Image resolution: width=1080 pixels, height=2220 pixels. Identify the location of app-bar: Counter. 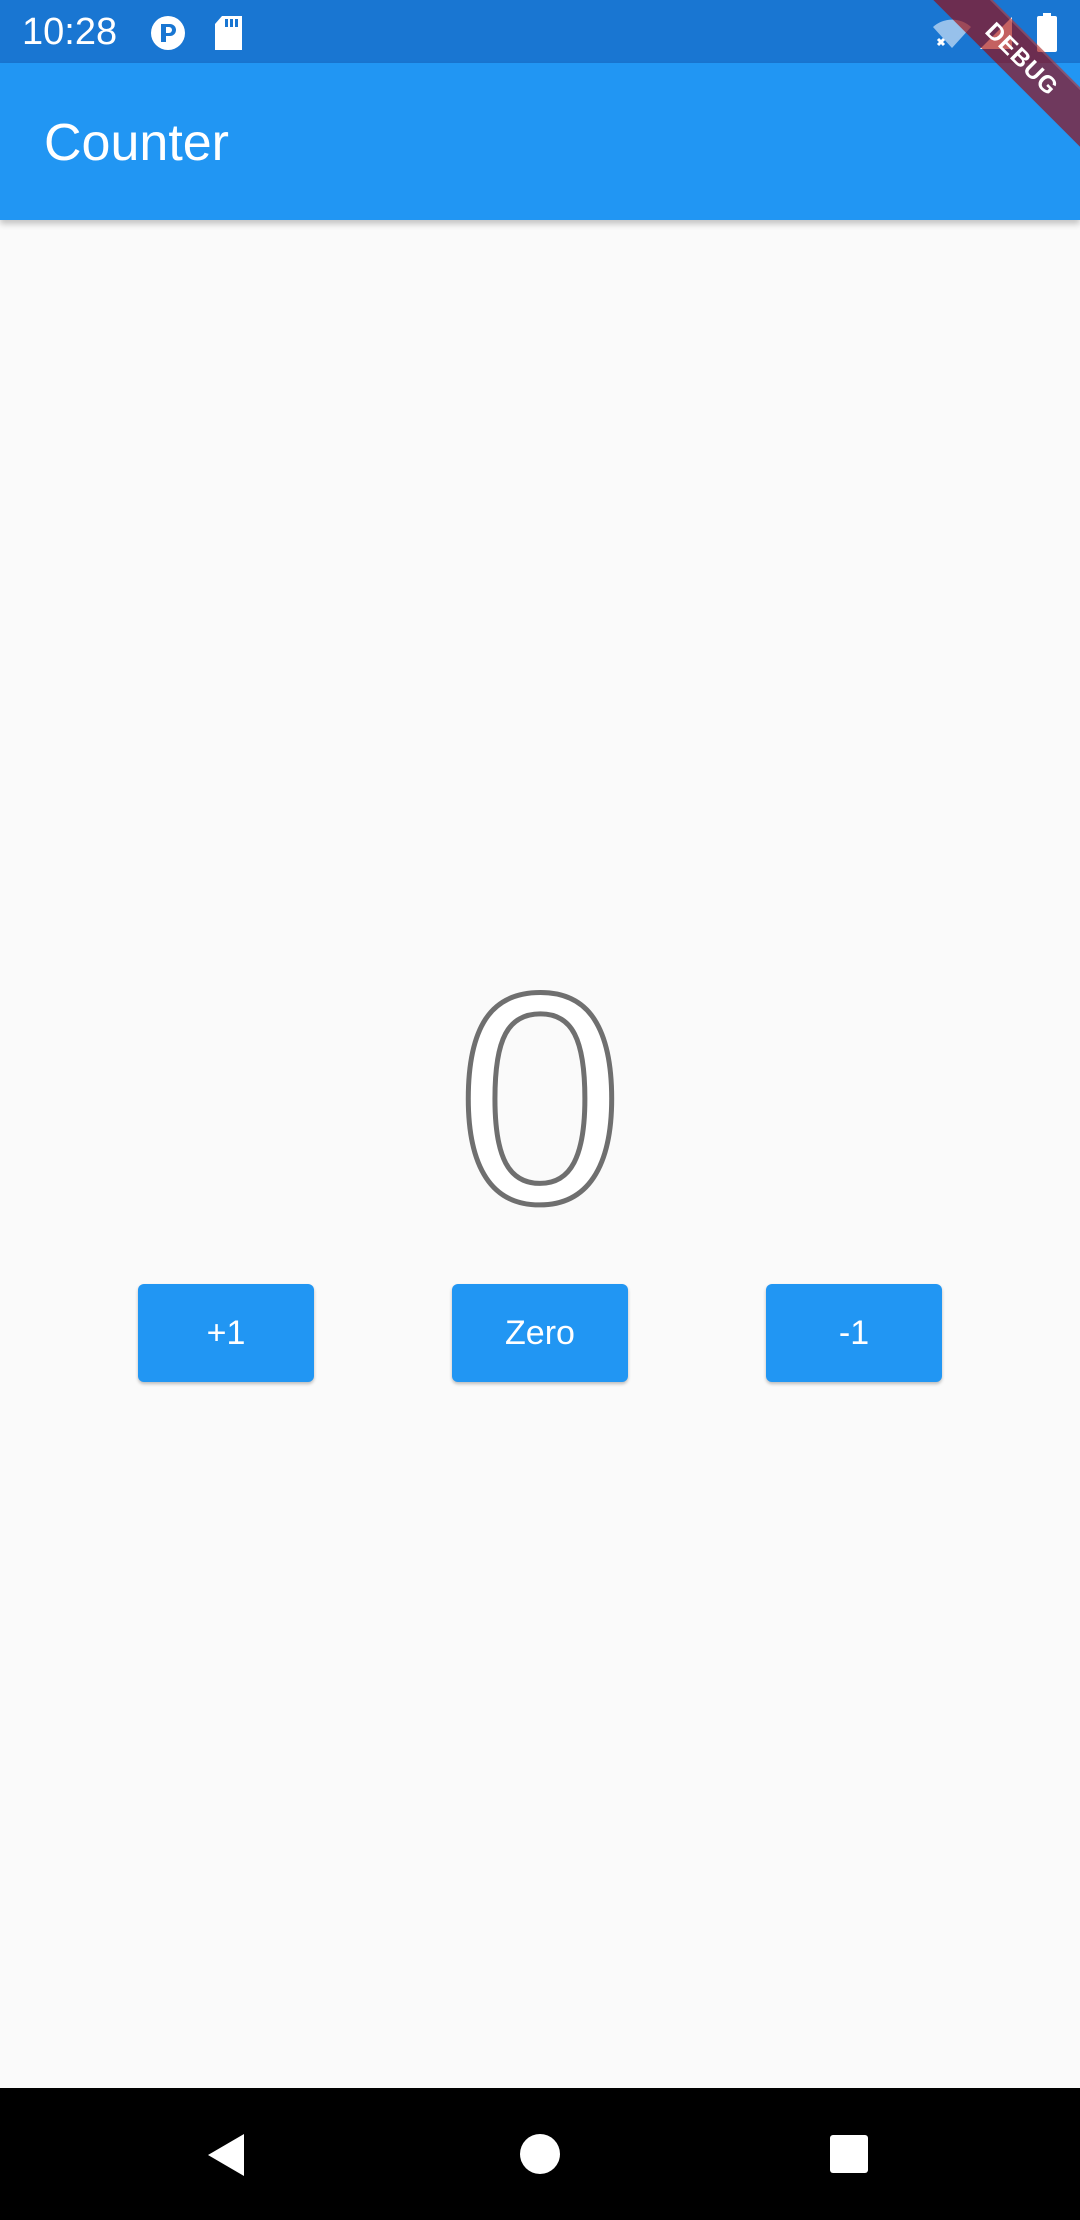
(540, 141).